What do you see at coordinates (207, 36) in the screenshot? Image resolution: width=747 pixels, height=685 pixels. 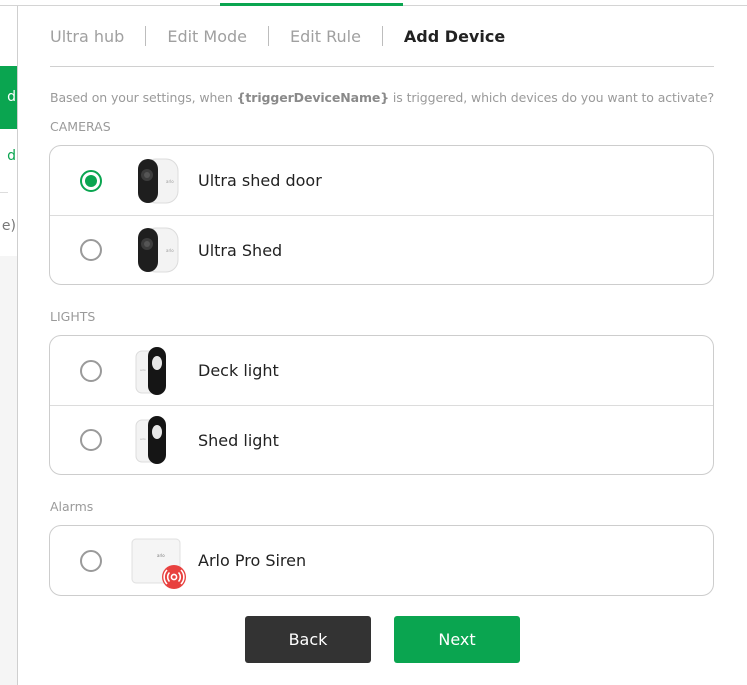 I see `breadcrumb-edit-mode: Edit Mode` at bounding box center [207, 36].